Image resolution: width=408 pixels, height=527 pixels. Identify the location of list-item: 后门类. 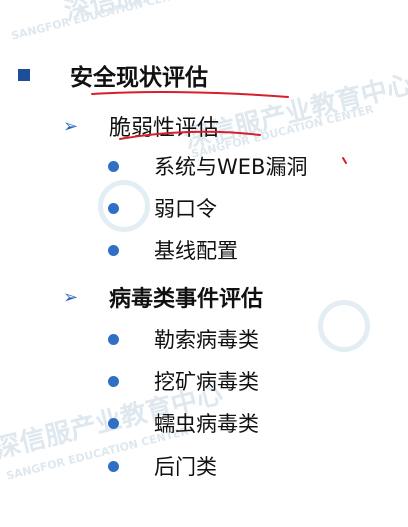
(162, 466).